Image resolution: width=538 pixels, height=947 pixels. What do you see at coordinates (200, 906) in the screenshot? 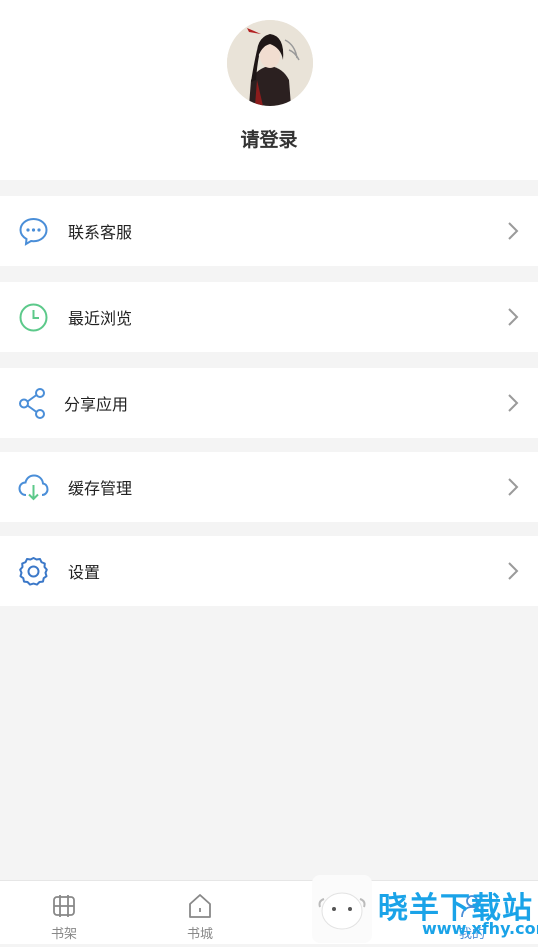
I see `home-icon` at bounding box center [200, 906].